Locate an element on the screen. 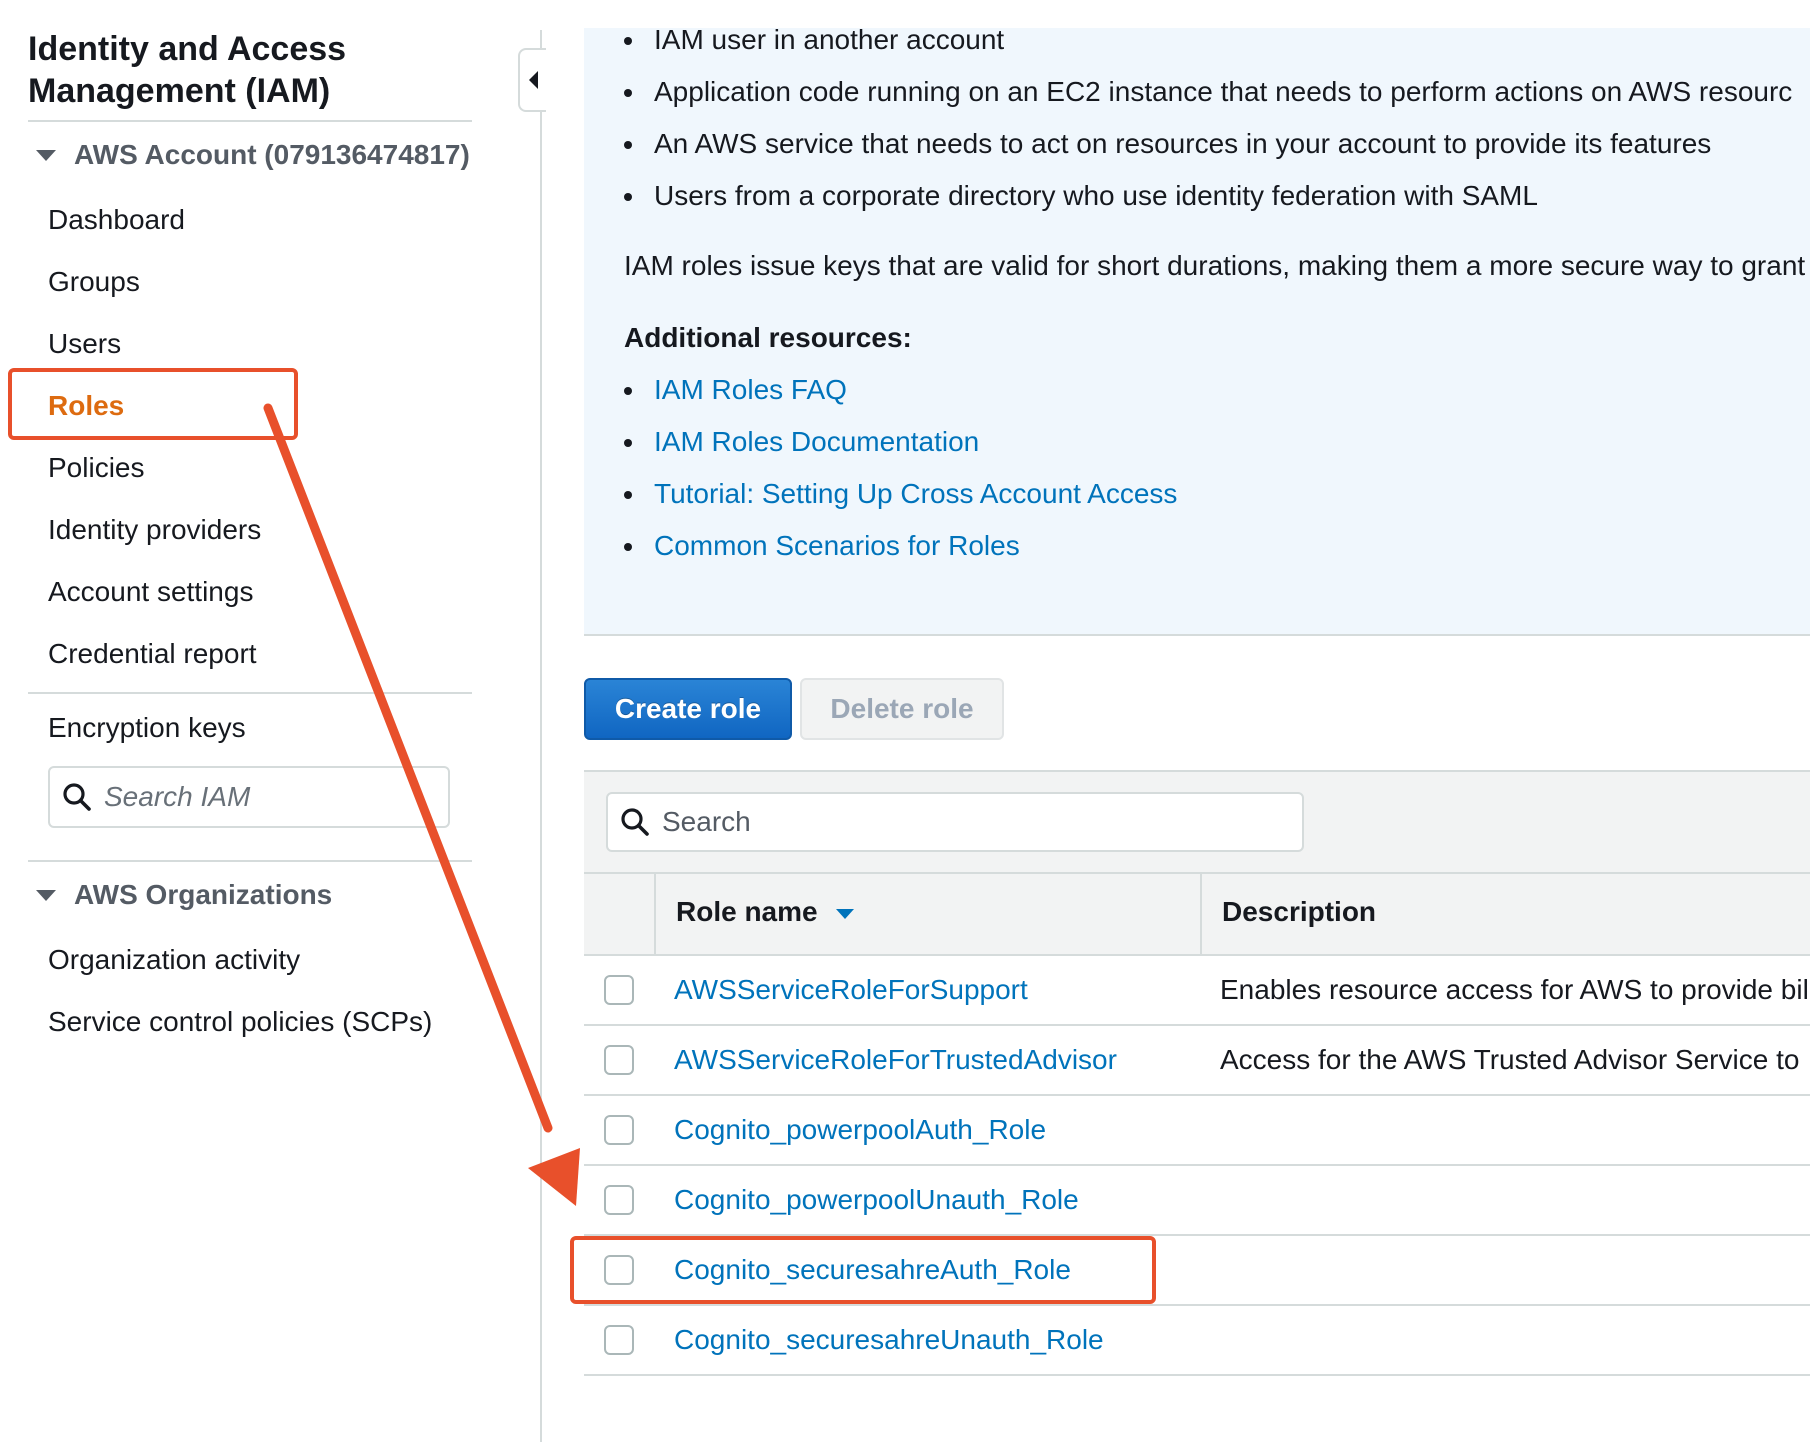  column-header-description: Description is located at coordinates (1299, 912).